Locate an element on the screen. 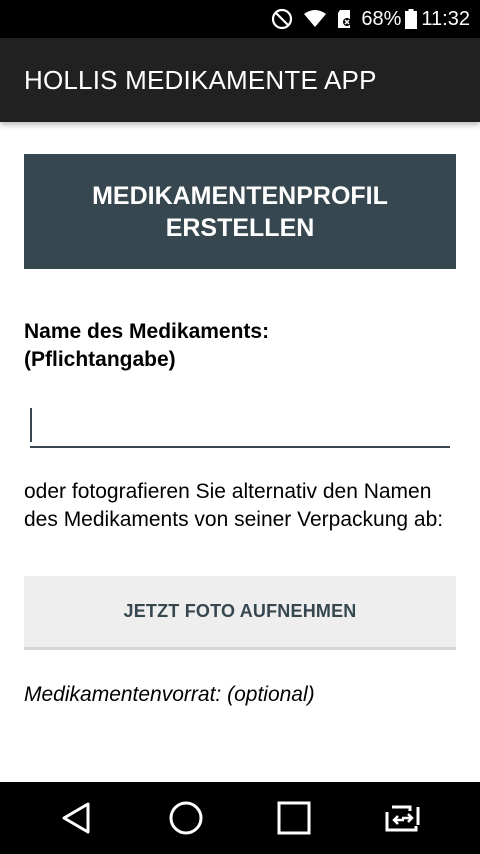  home-icon is located at coordinates (186, 818).